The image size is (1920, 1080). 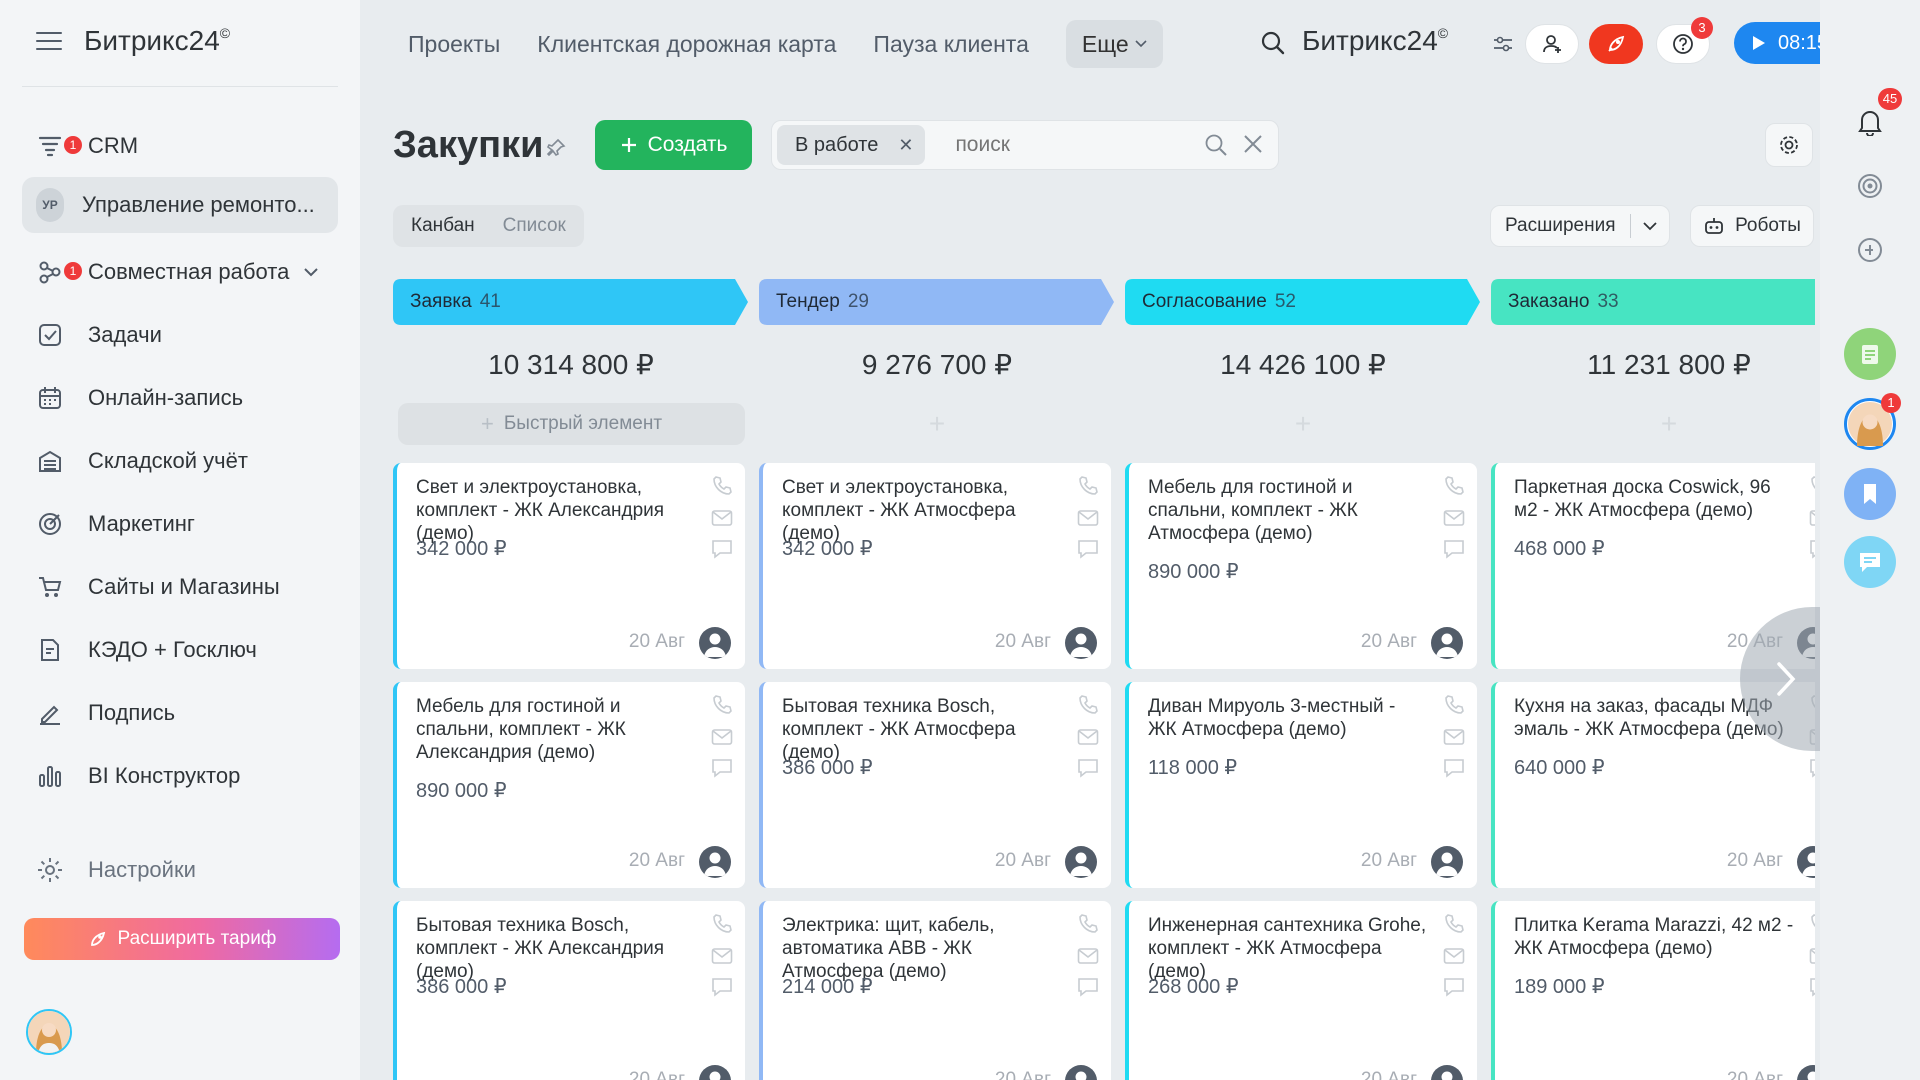 I want to click on sidebar-item-collaboration: 1 Совместная работа, so click(x=180, y=271).